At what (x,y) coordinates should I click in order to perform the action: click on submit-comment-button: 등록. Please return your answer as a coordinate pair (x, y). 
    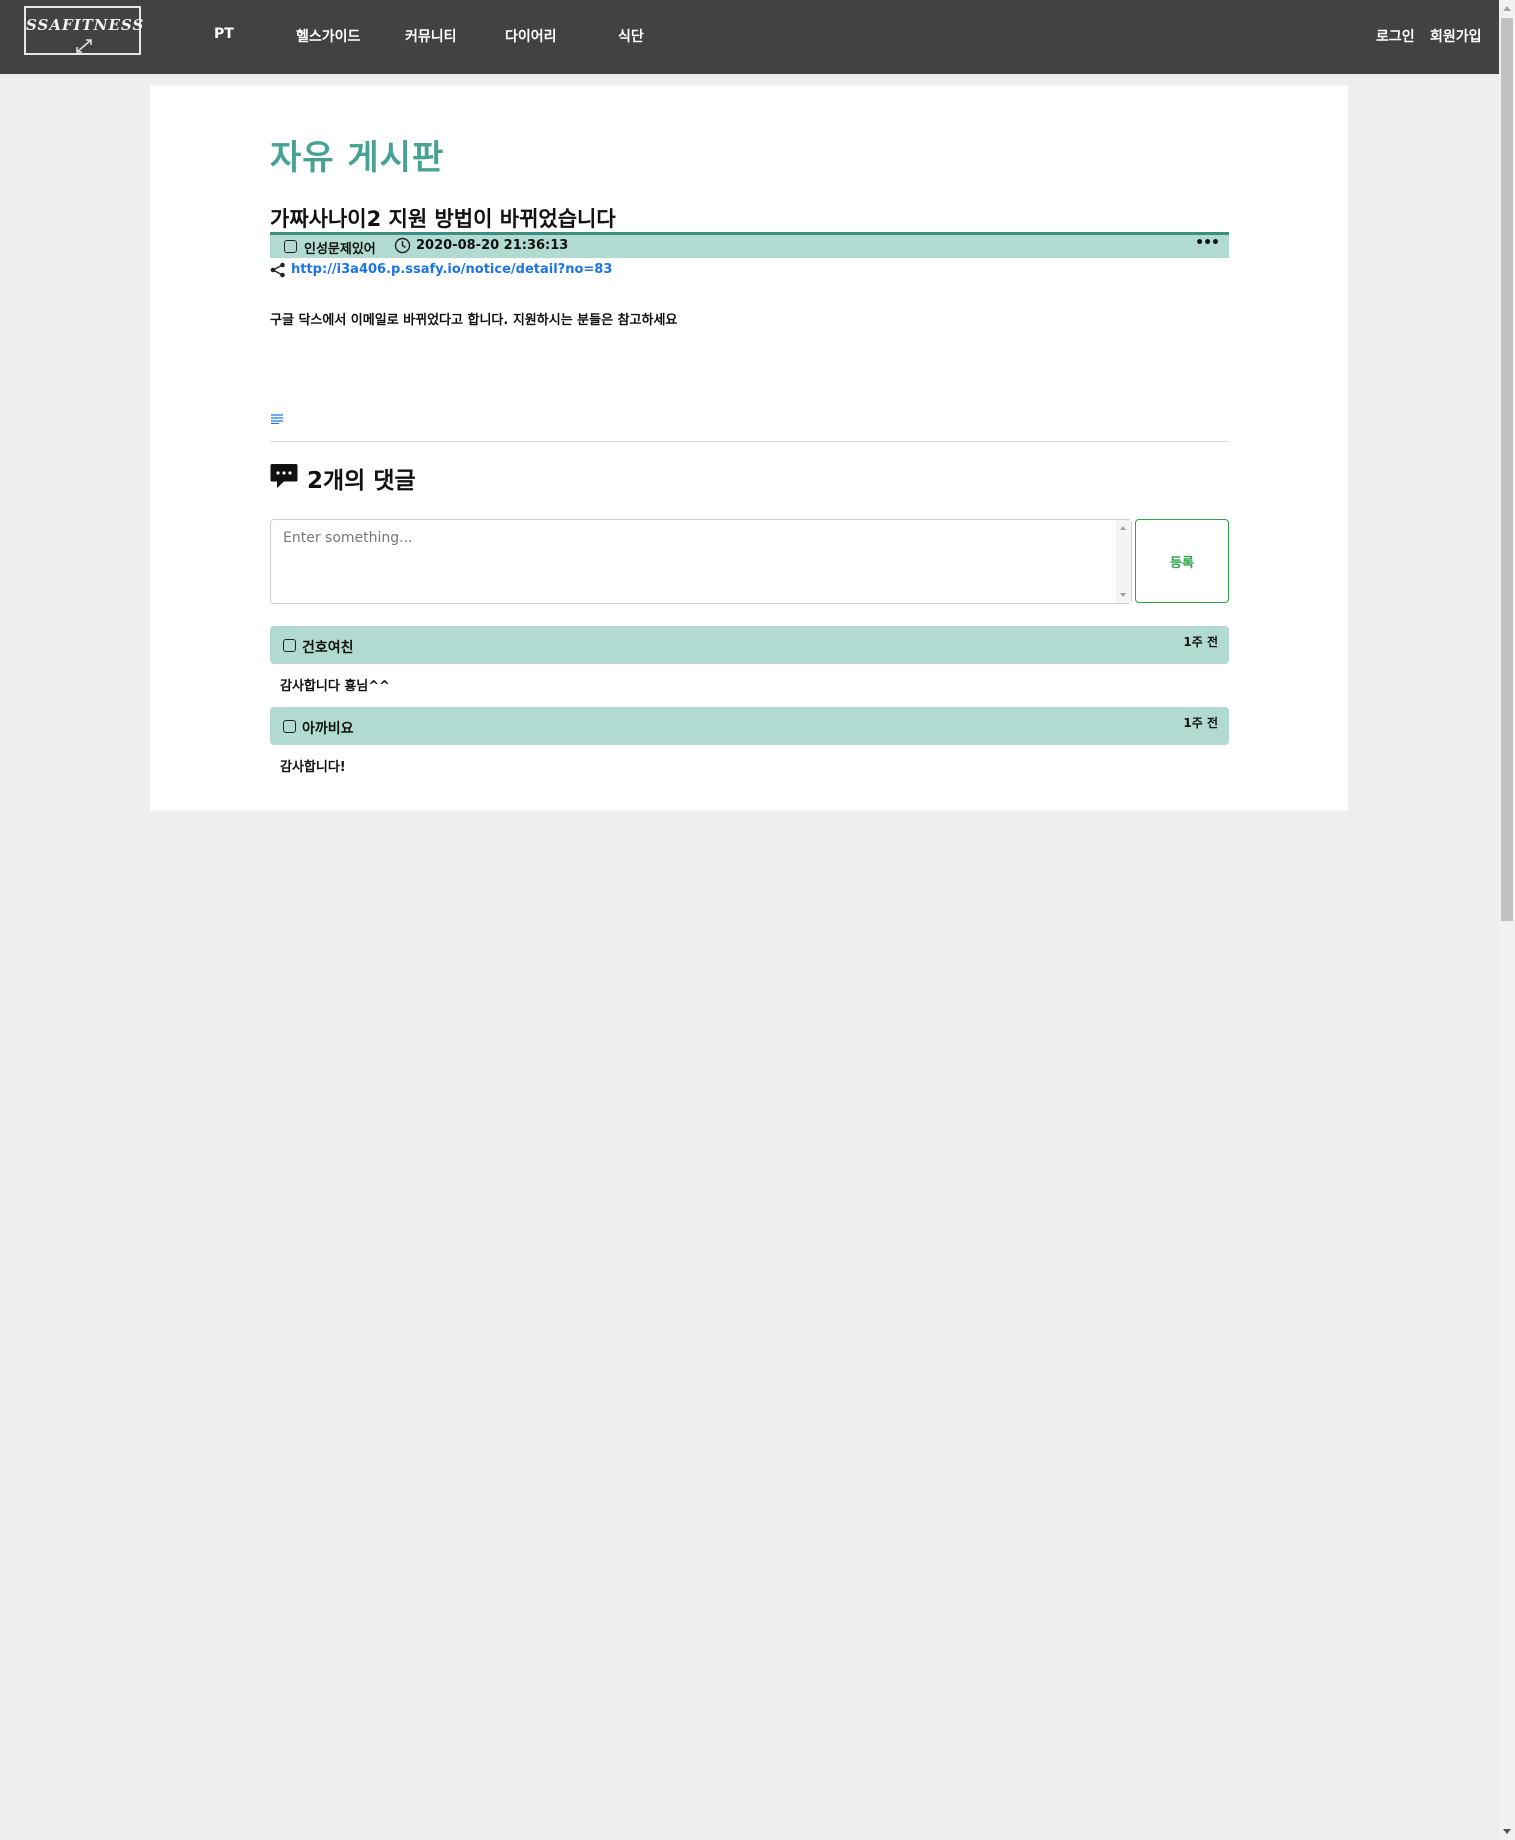
    Looking at the image, I should click on (1182, 561).